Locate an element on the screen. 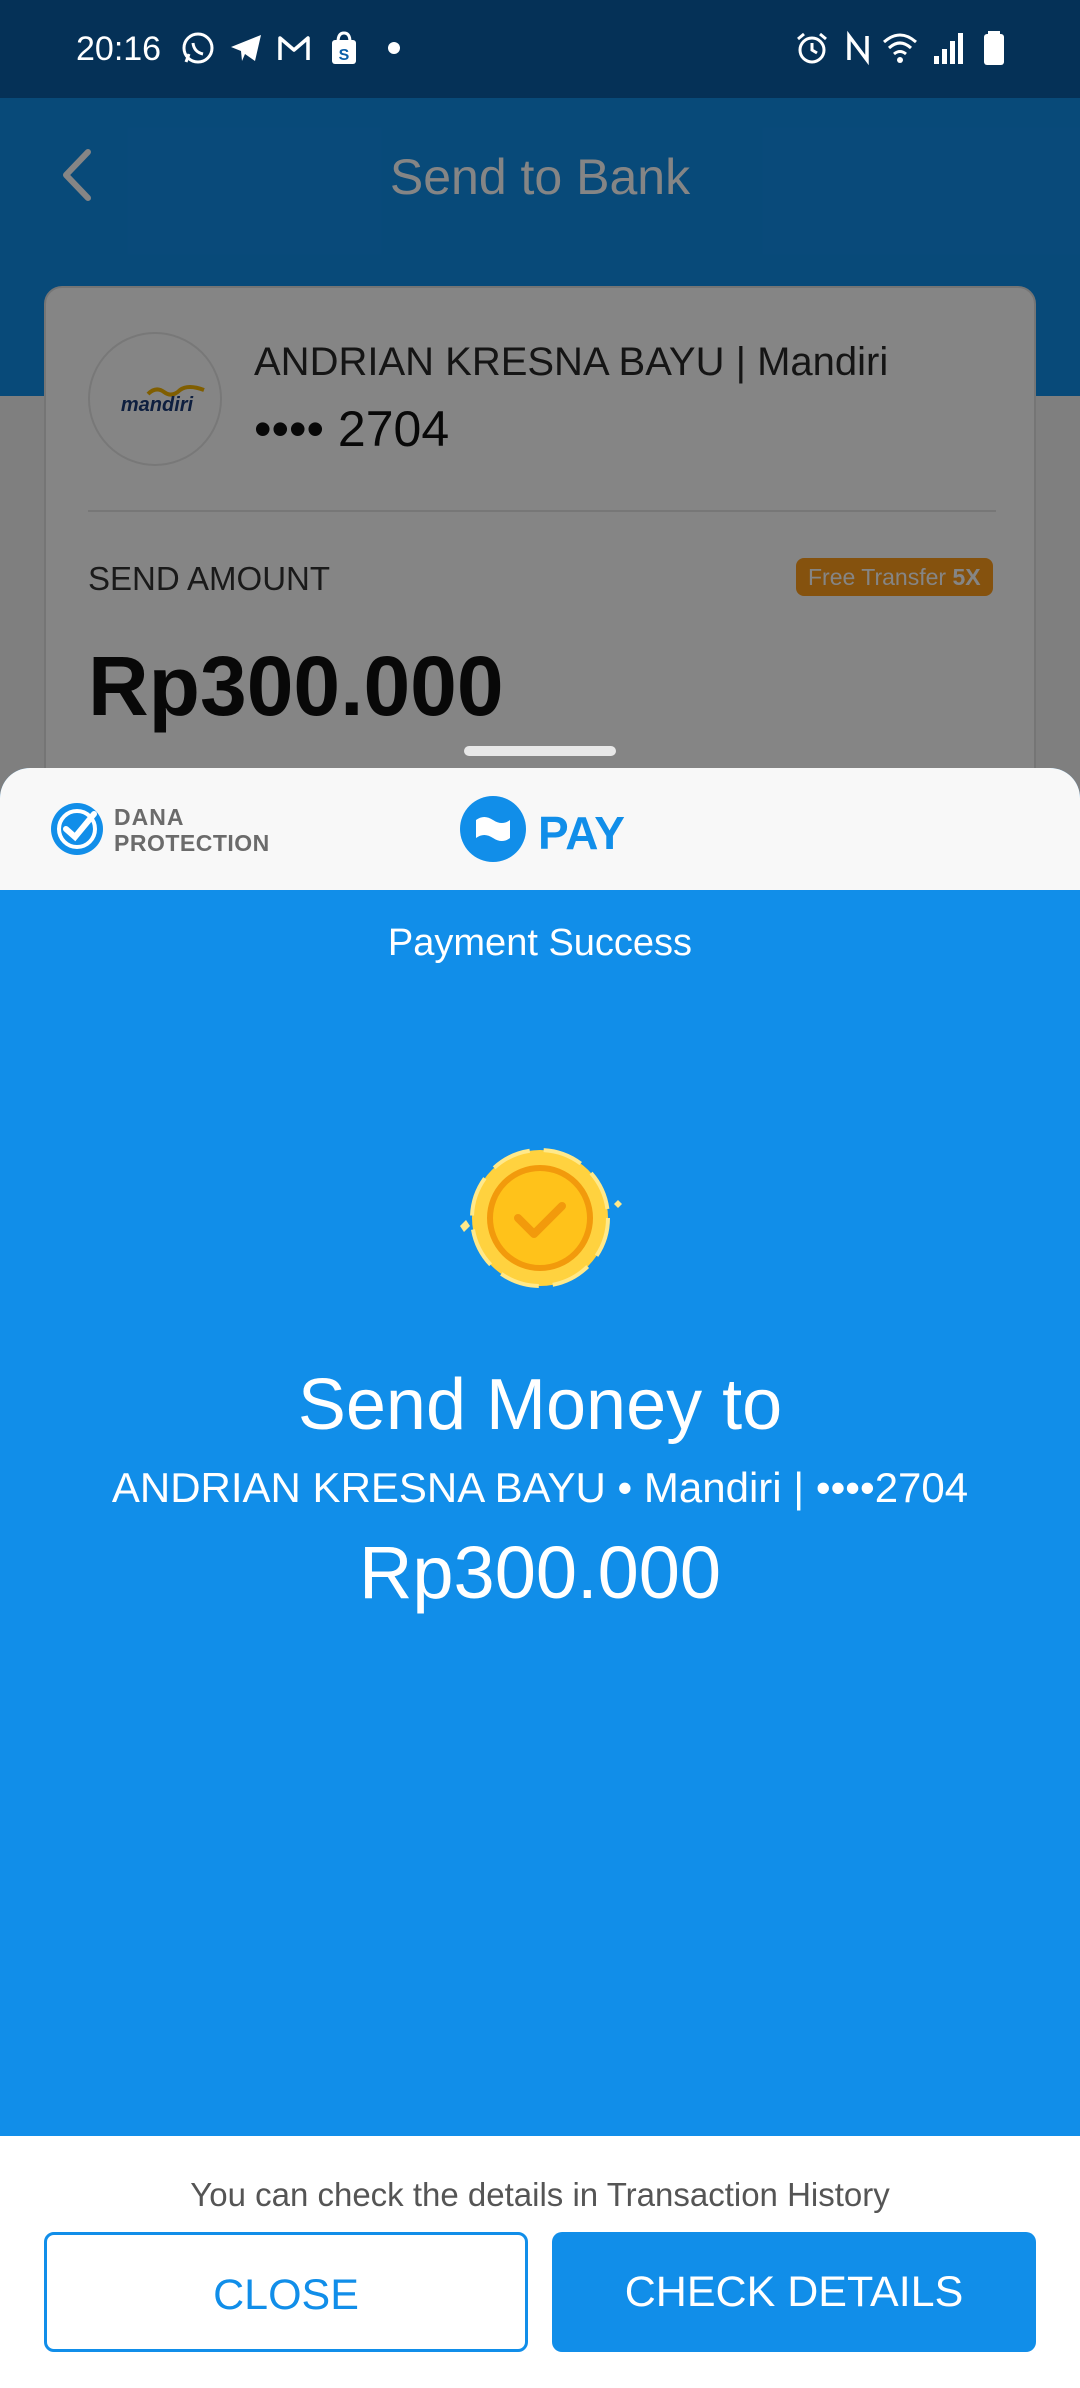  gmail-icon is located at coordinates (294, 48).